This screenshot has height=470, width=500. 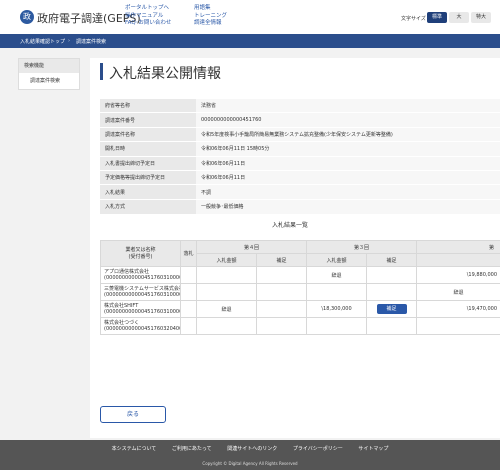 What do you see at coordinates (148, 177) in the screenshot?
I see `info-label: 予定価格等提出締切予定日` at bounding box center [148, 177].